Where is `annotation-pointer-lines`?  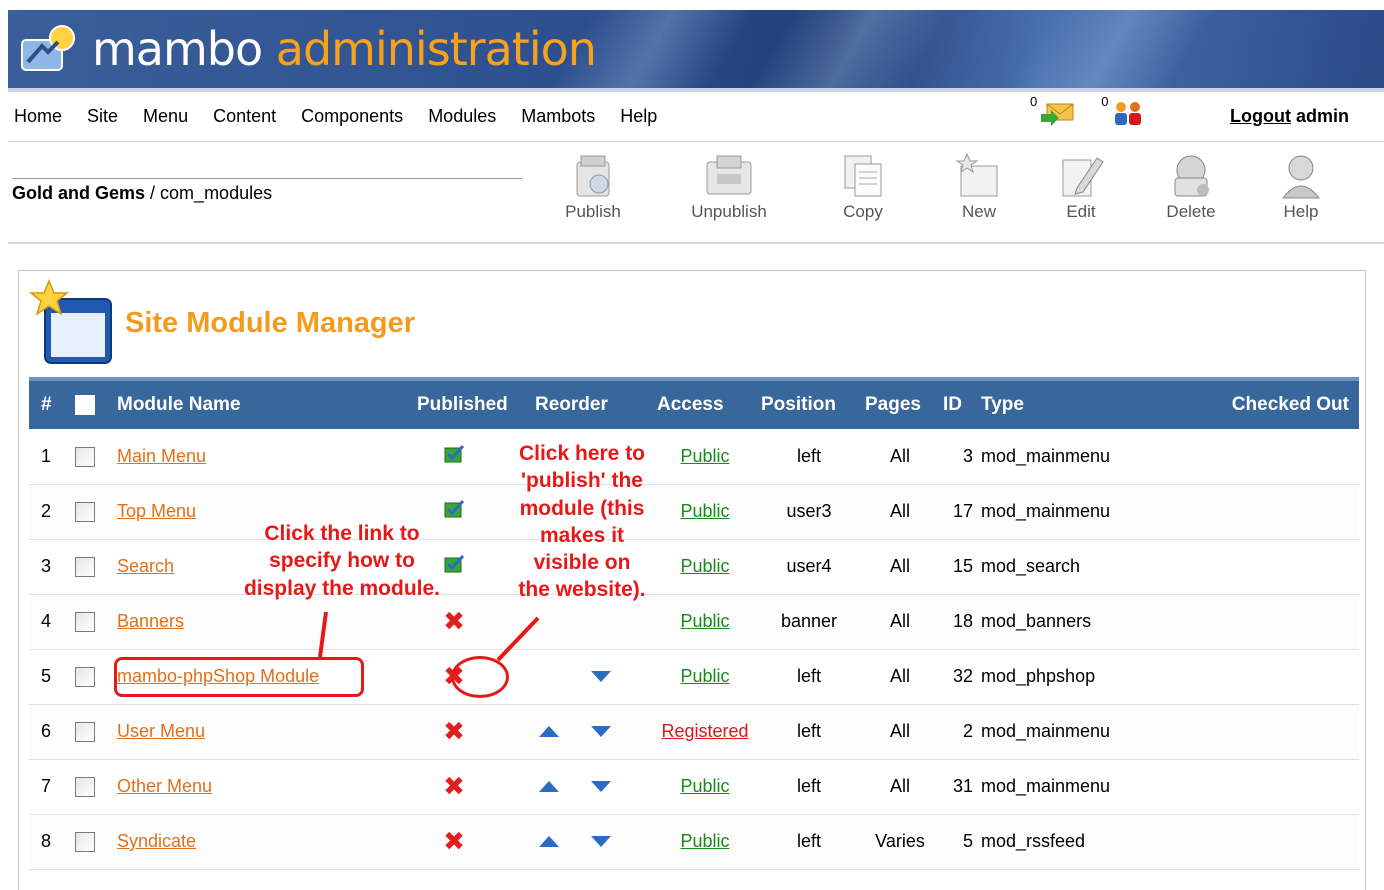 annotation-pointer-lines is located at coordinates (429, 636).